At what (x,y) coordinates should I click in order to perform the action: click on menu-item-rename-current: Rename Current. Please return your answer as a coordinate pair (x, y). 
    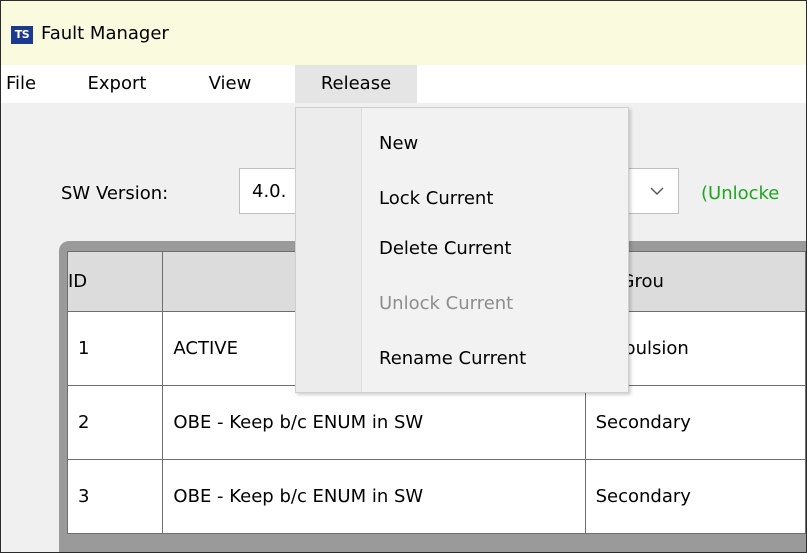
    Looking at the image, I should click on (452, 359).